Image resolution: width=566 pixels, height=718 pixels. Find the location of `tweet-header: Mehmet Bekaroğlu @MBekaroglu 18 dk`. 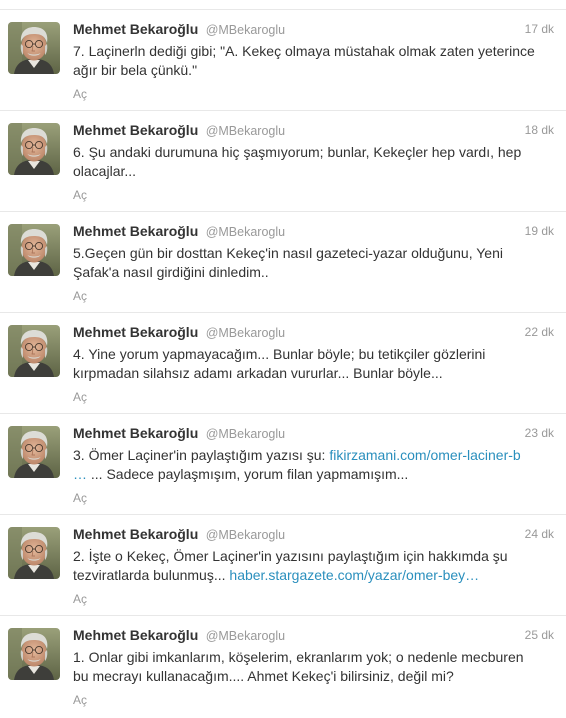

tweet-header: Mehmet Bekaroğlu @MBekaroglu 18 dk is located at coordinates (313, 130).